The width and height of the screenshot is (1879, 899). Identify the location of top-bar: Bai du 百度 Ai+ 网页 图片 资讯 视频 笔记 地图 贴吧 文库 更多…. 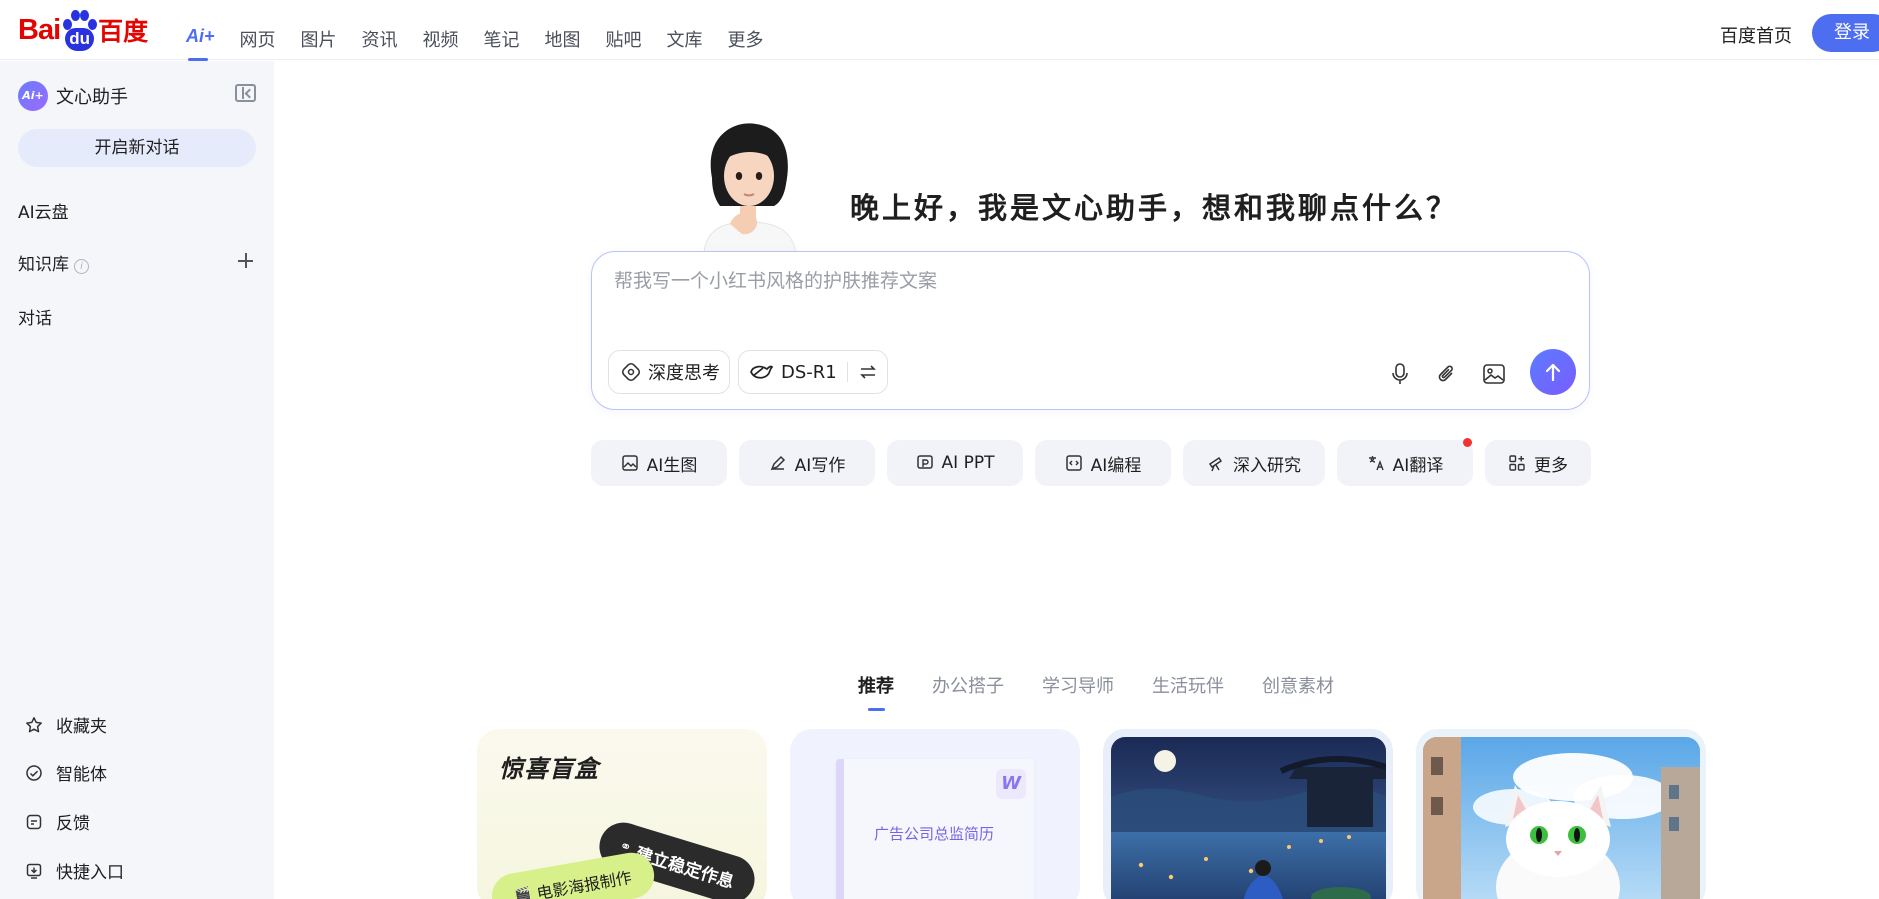
(939, 30).